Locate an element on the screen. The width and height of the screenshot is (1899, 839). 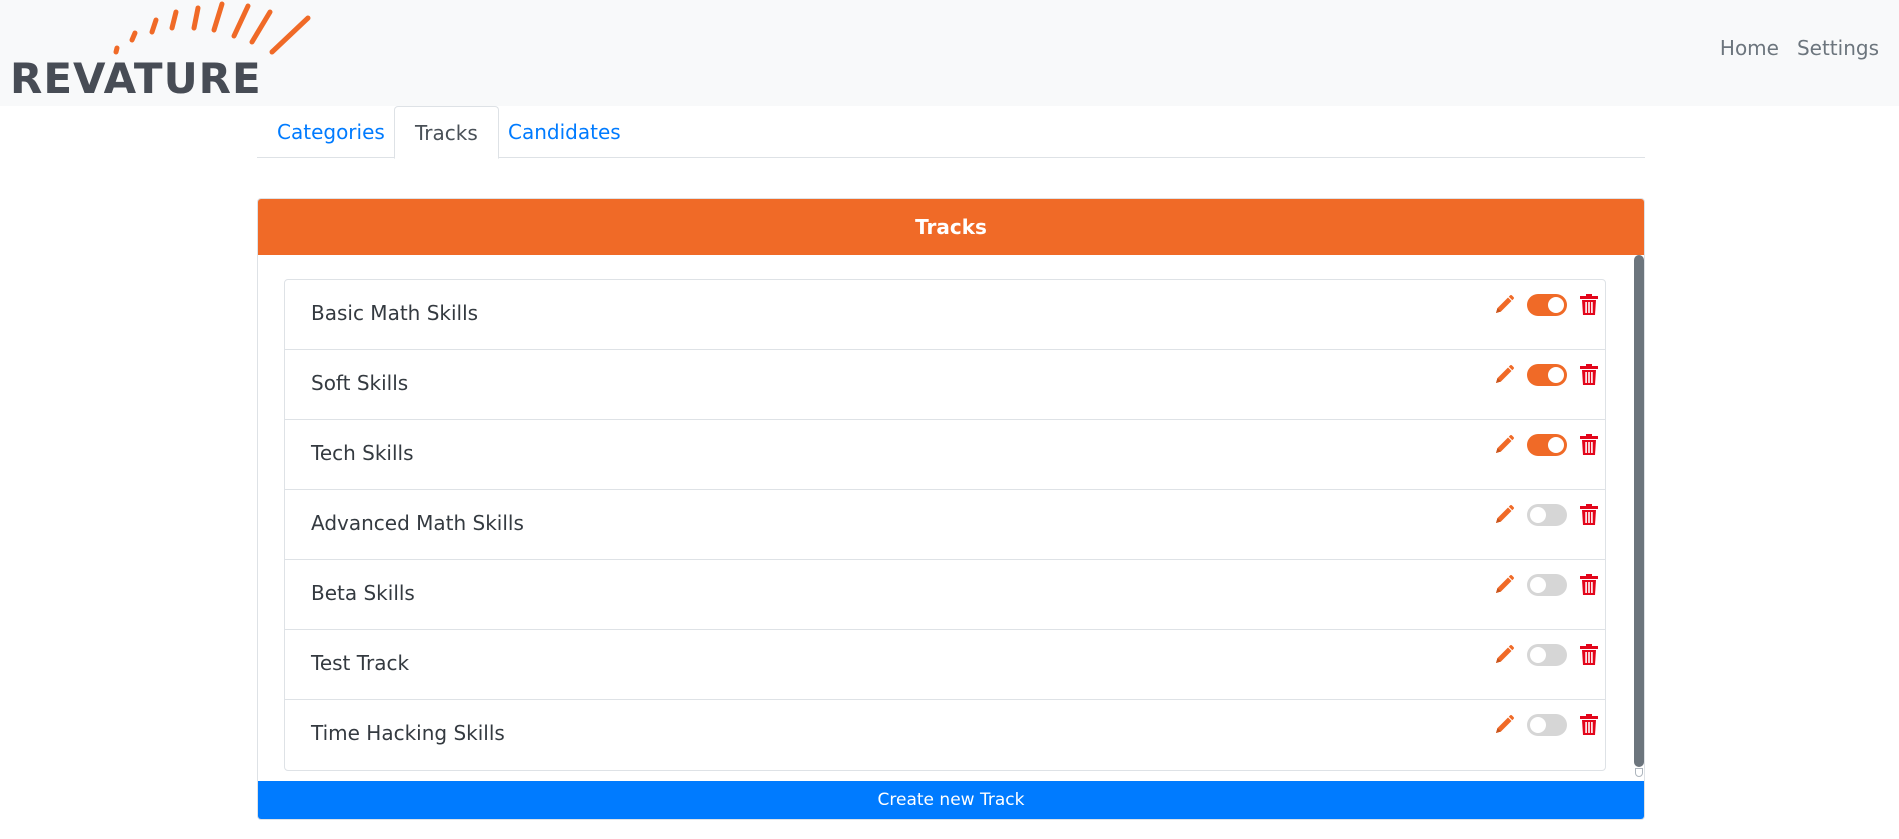
tab-candidates: Candidates is located at coordinates (564, 132).